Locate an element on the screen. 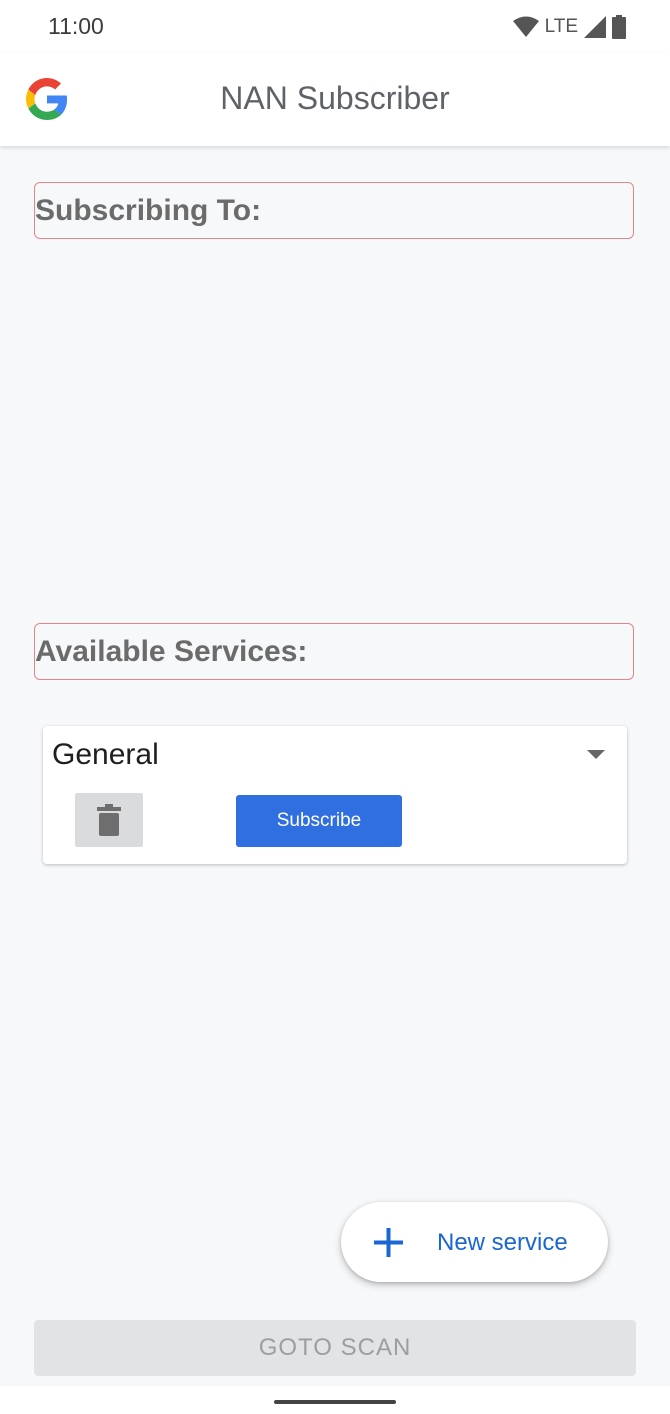 This screenshot has height=1414, width=670. delete-button is located at coordinates (109, 820).